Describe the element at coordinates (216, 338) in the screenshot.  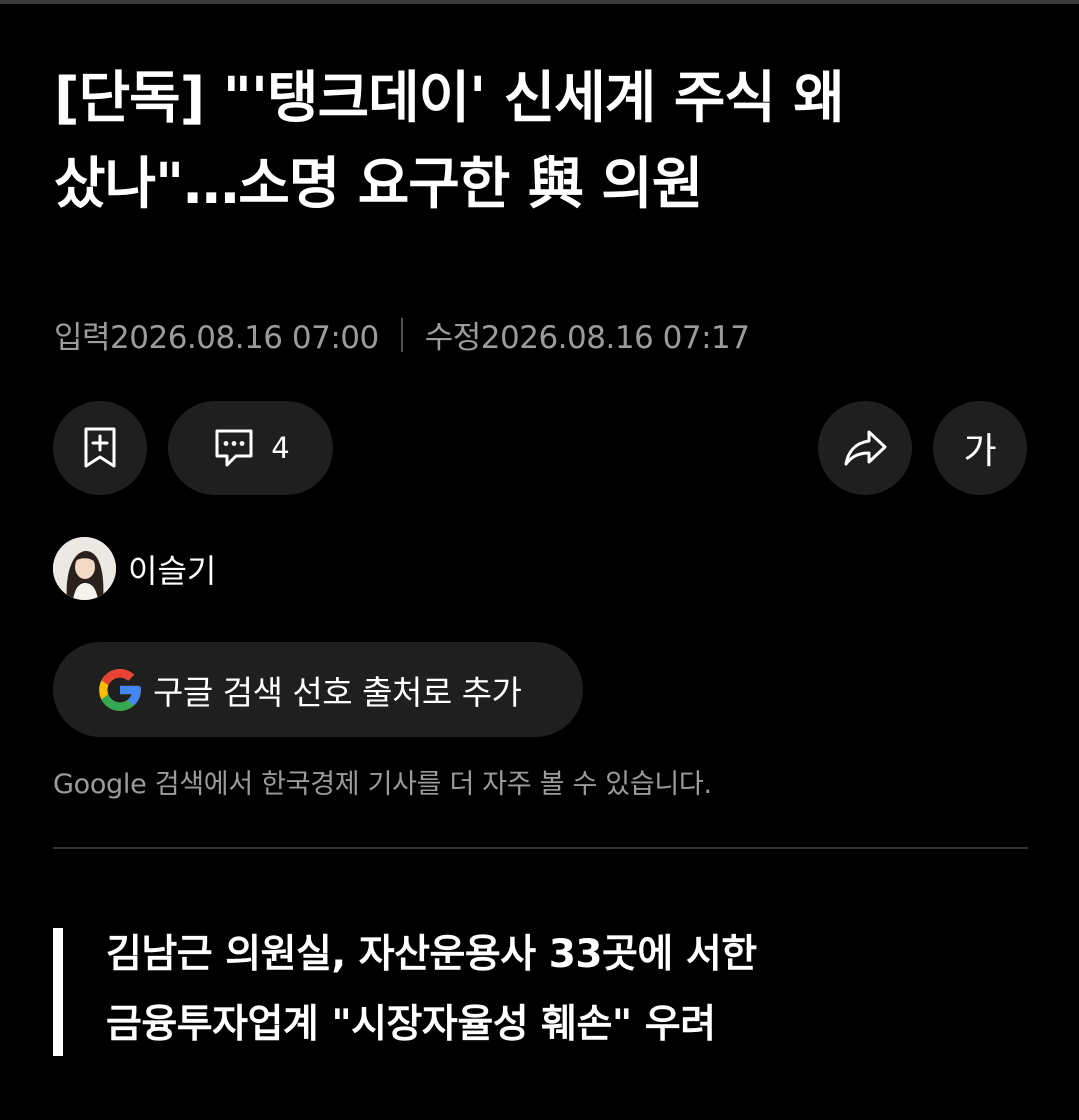
I see `published-time: 입력2026.08.16 07:00` at that location.